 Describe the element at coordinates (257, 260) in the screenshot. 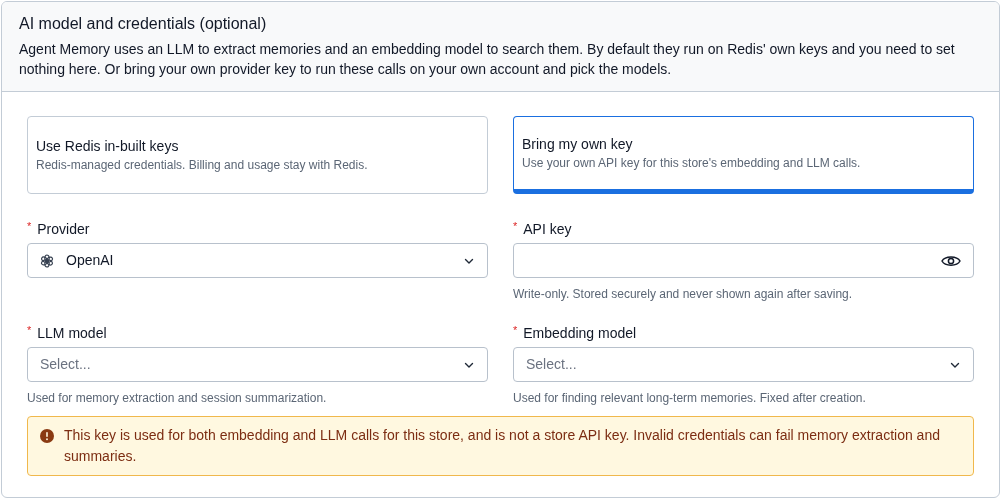

I see `select-field: OpenAI` at that location.